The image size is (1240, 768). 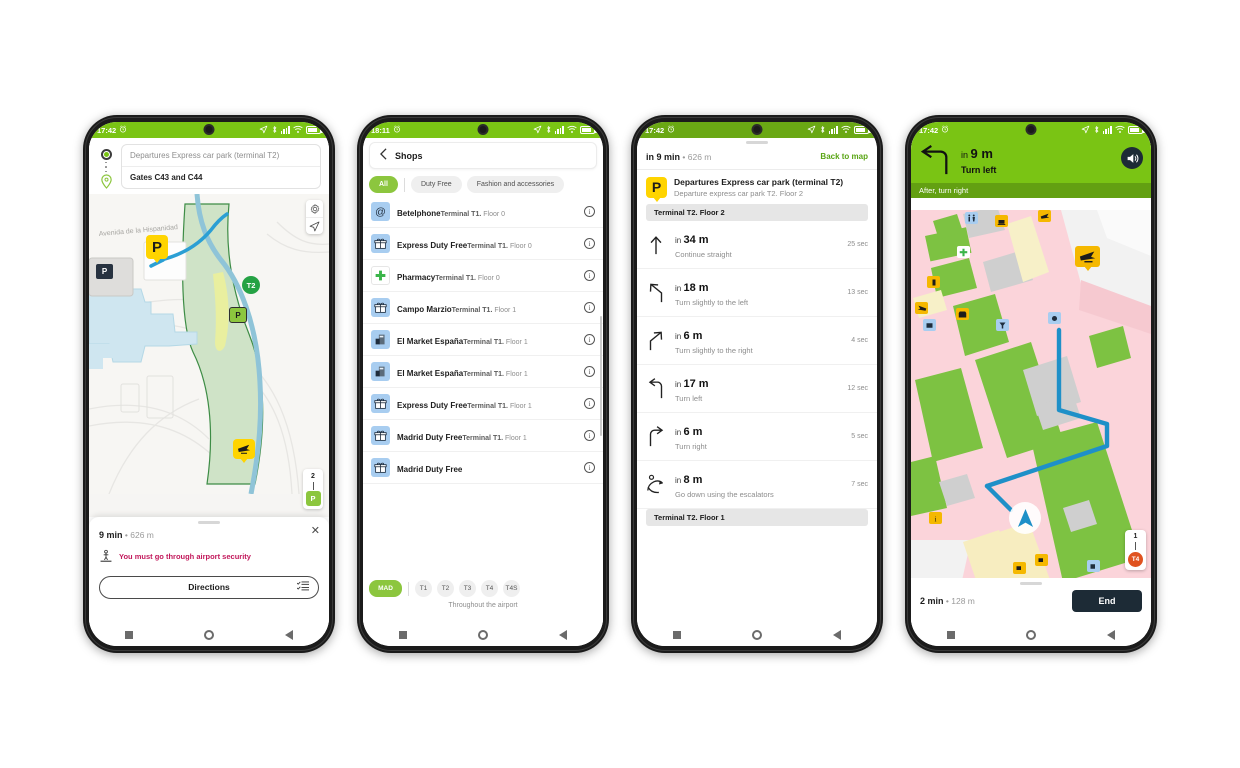 What do you see at coordinates (962, 314) in the screenshot?
I see `poi-shop-icon` at bounding box center [962, 314].